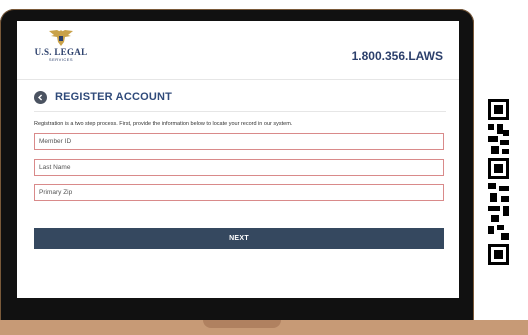 This screenshot has width=528, height=335. What do you see at coordinates (239, 192) in the screenshot?
I see `primary-zip-field: Primary Zip` at bounding box center [239, 192].